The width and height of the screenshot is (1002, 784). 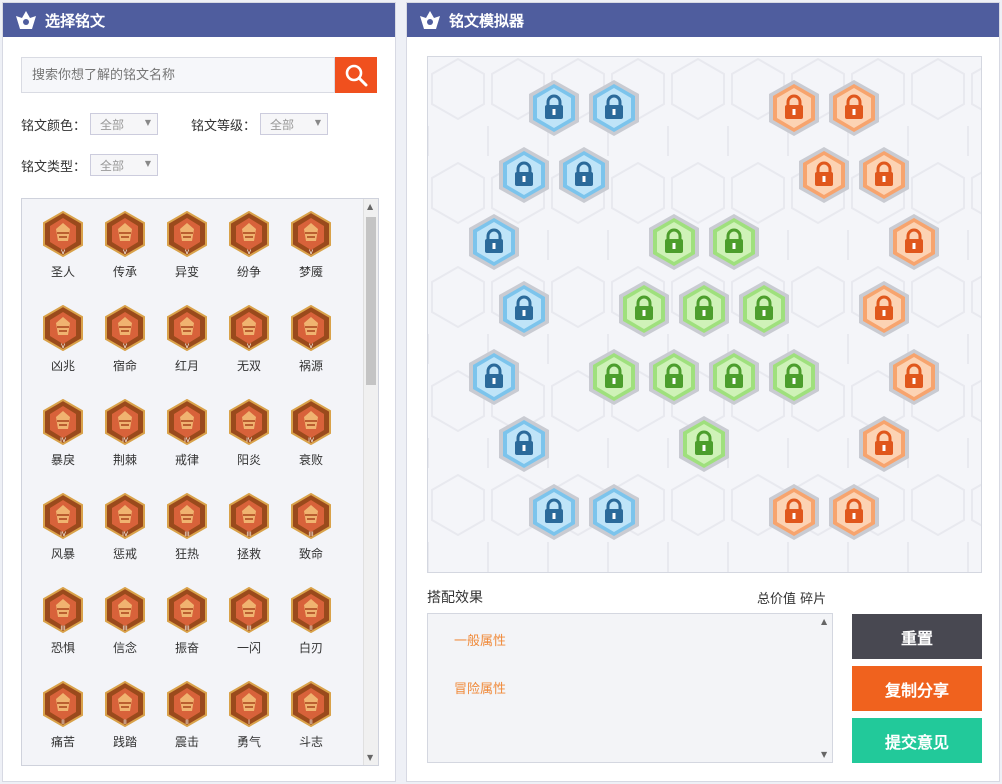 I want to click on inscription-item: V 纷争, so click(x=249, y=245).